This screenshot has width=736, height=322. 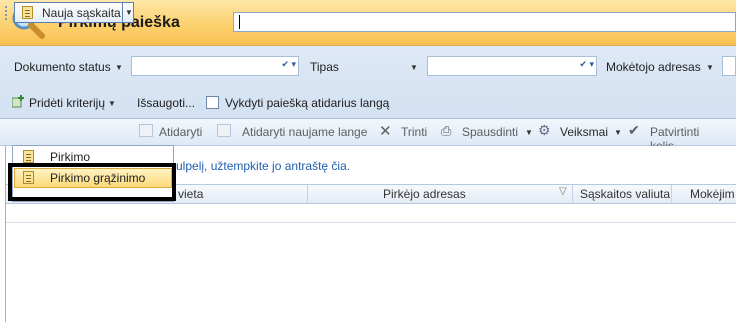 What do you see at coordinates (92, 182) in the screenshot?
I see `annotation-highlight-box` at bounding box center [92, 182].